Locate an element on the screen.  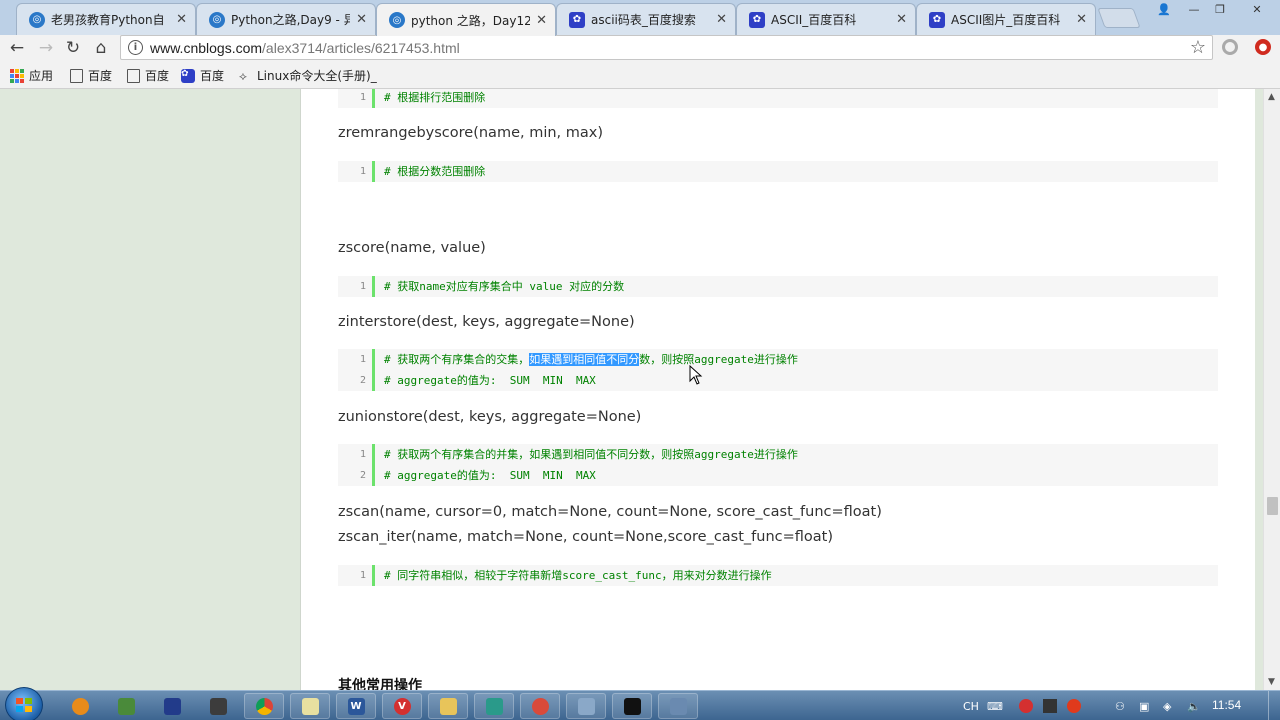
tray-network-icon: ▣ is located at coordinates (1144, 705).